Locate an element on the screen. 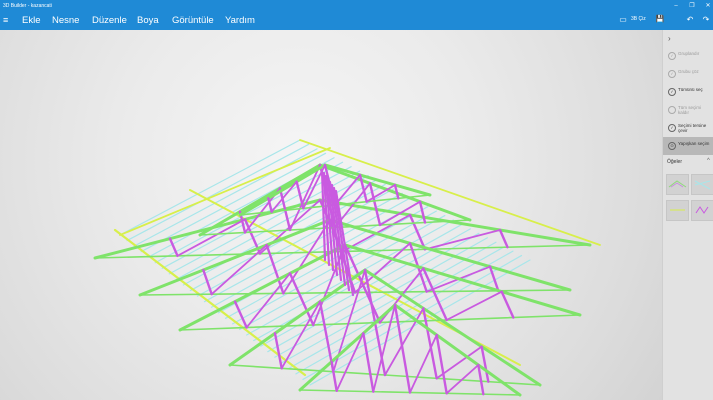 The image size is (713, 400). group-button: ✓ Gruplandır is located at coordinates (688, 56).